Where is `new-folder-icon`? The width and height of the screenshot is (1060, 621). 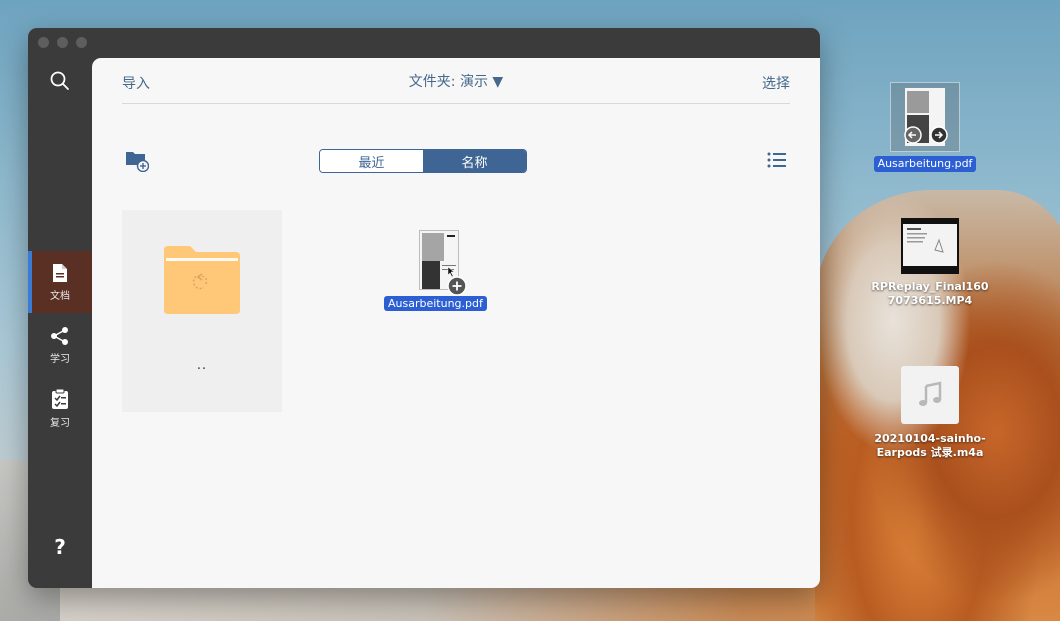 new-folder-icon is located at coordinates (137, 160).